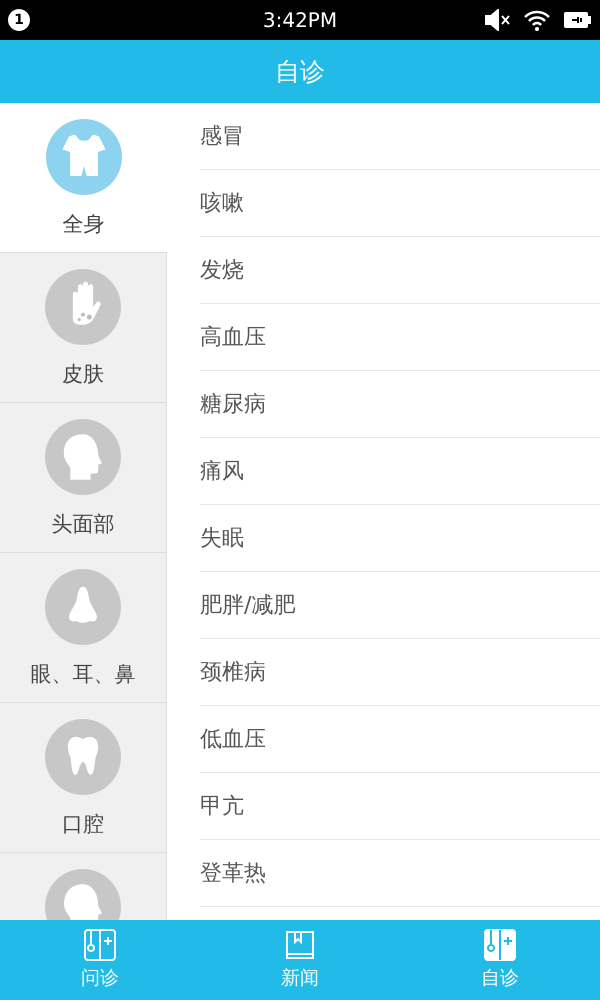  What do you see at coordinates (83, 674) in the screenshot?
I see `category-label: 眼、耳、鼻` at bounding box center [83, 674].